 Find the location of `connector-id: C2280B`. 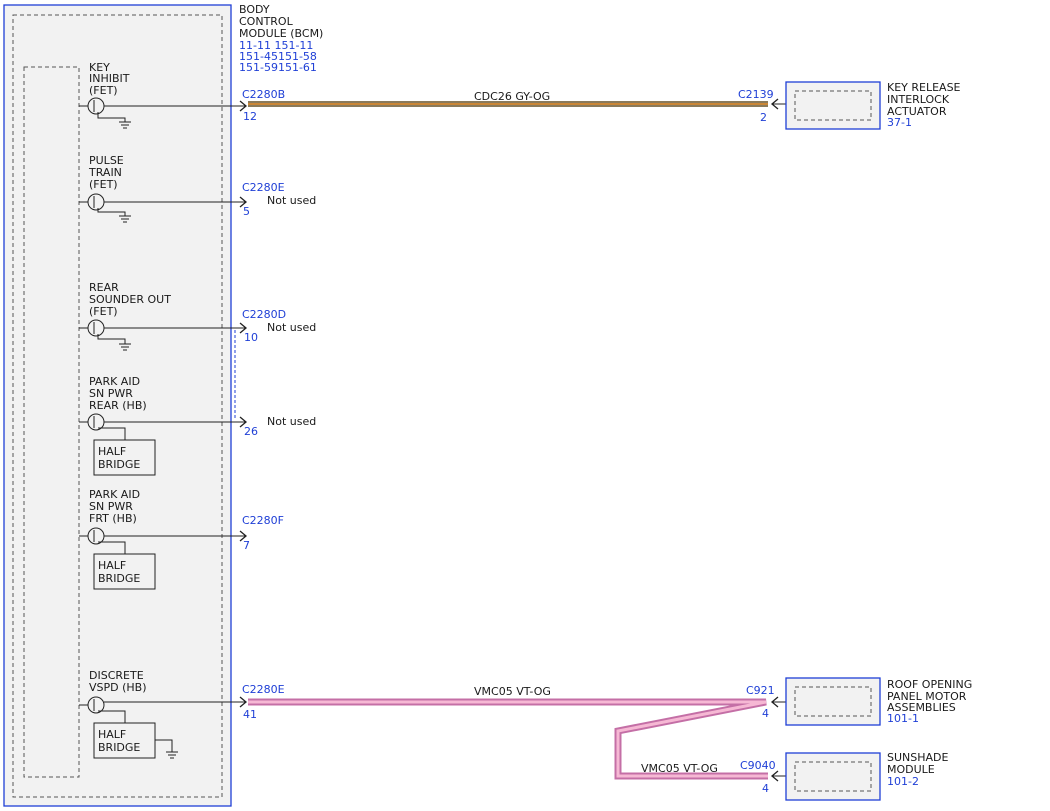

connector-id: C2280B is located at coordinates (263, 94).